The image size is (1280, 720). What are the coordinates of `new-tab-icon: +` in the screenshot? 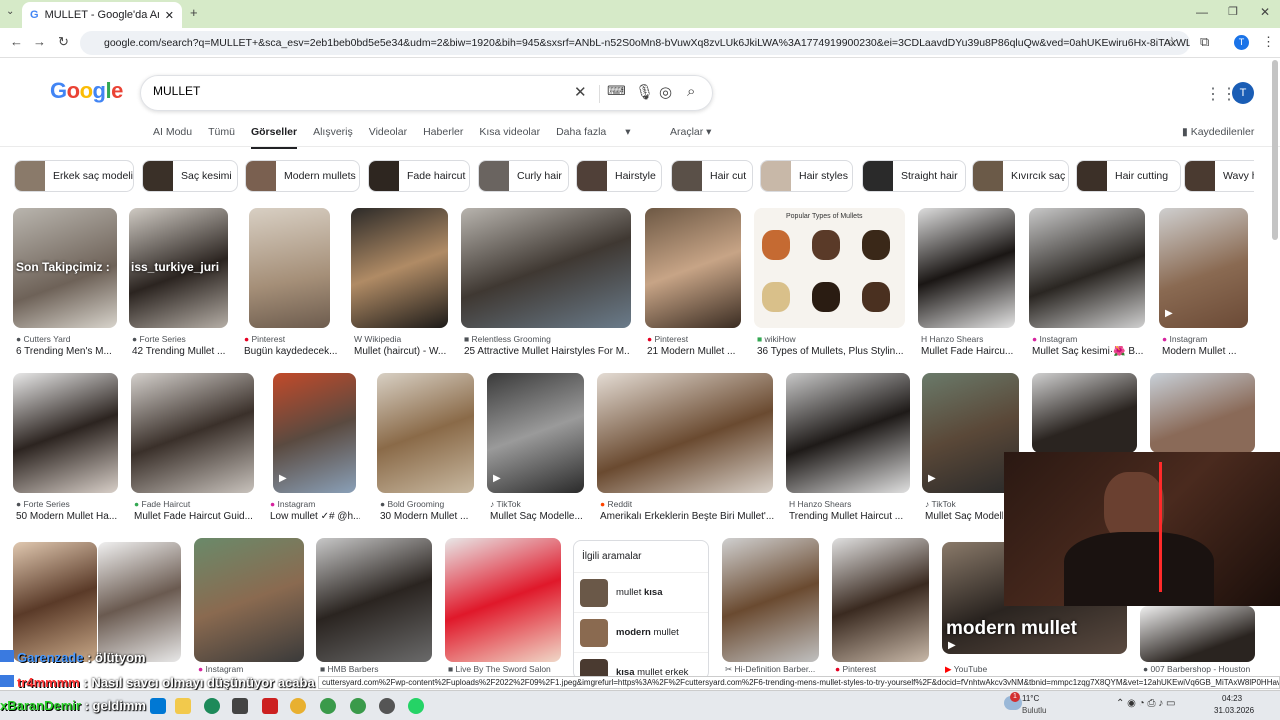 It's located at (194, 12).